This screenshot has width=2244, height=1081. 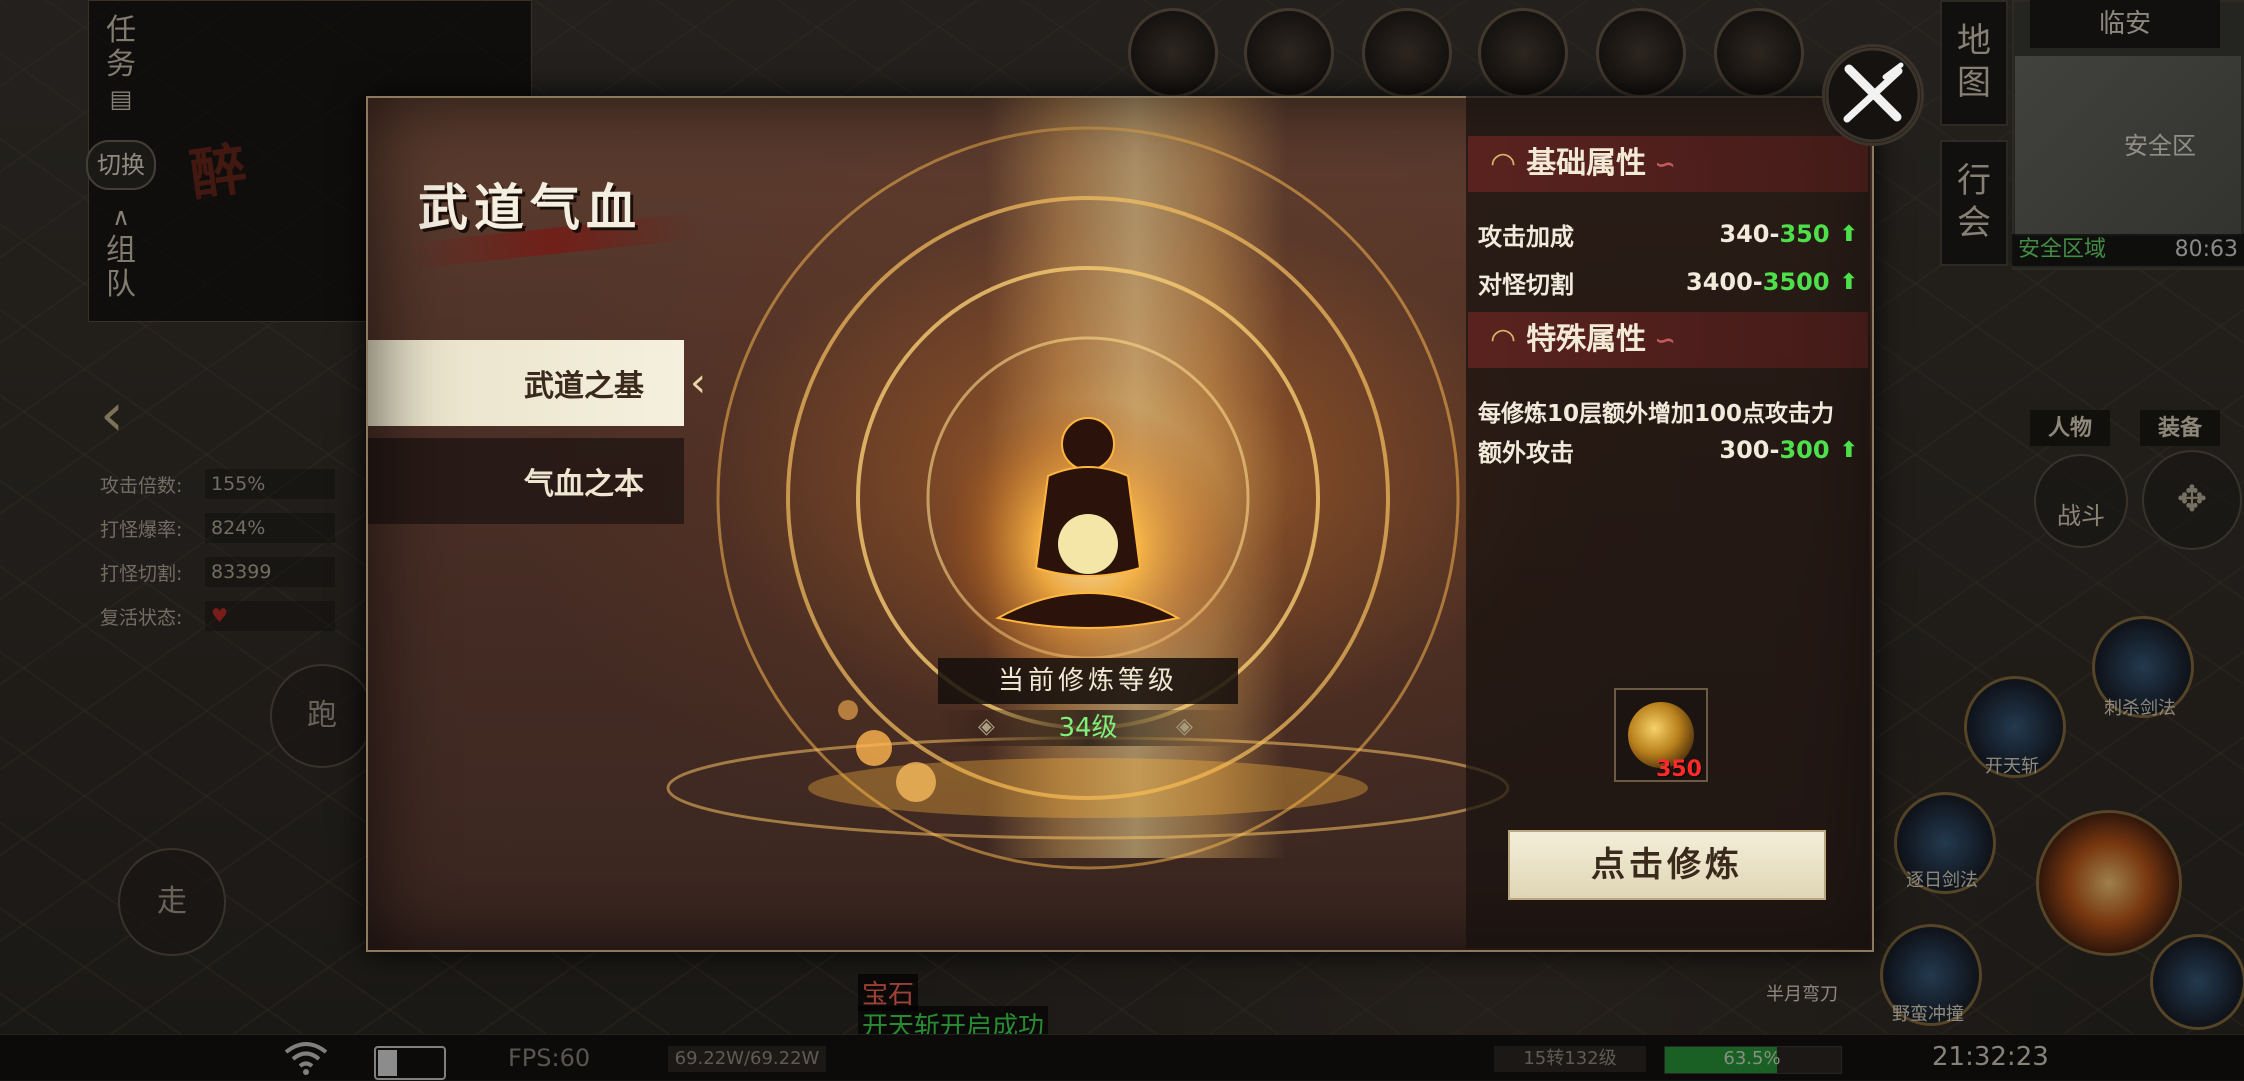 I want to click on attr-name: 额外攻击, so click(x=1526, y=452).